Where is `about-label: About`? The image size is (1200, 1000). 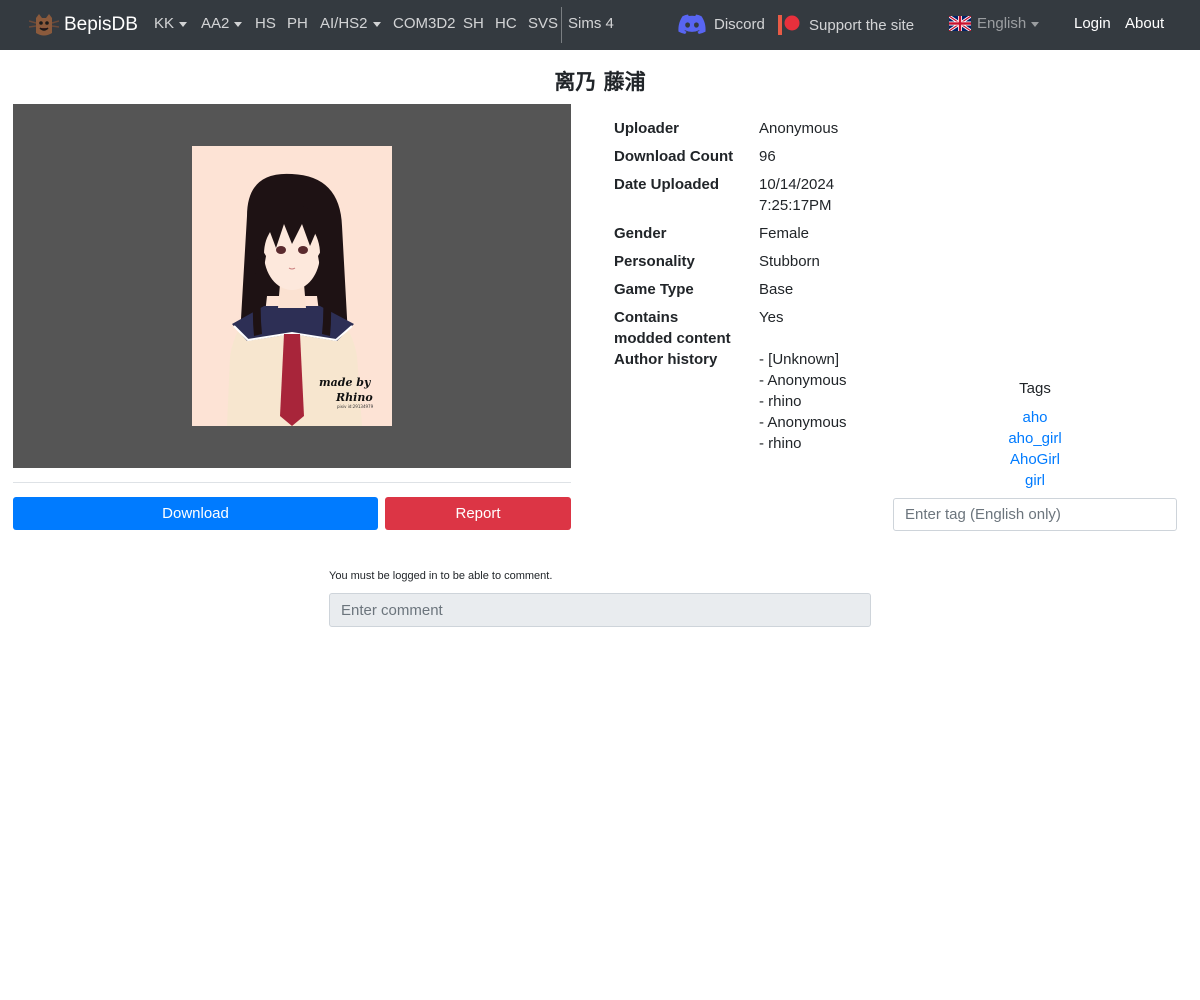
about-label: About is located at coordinates (1145, 23).